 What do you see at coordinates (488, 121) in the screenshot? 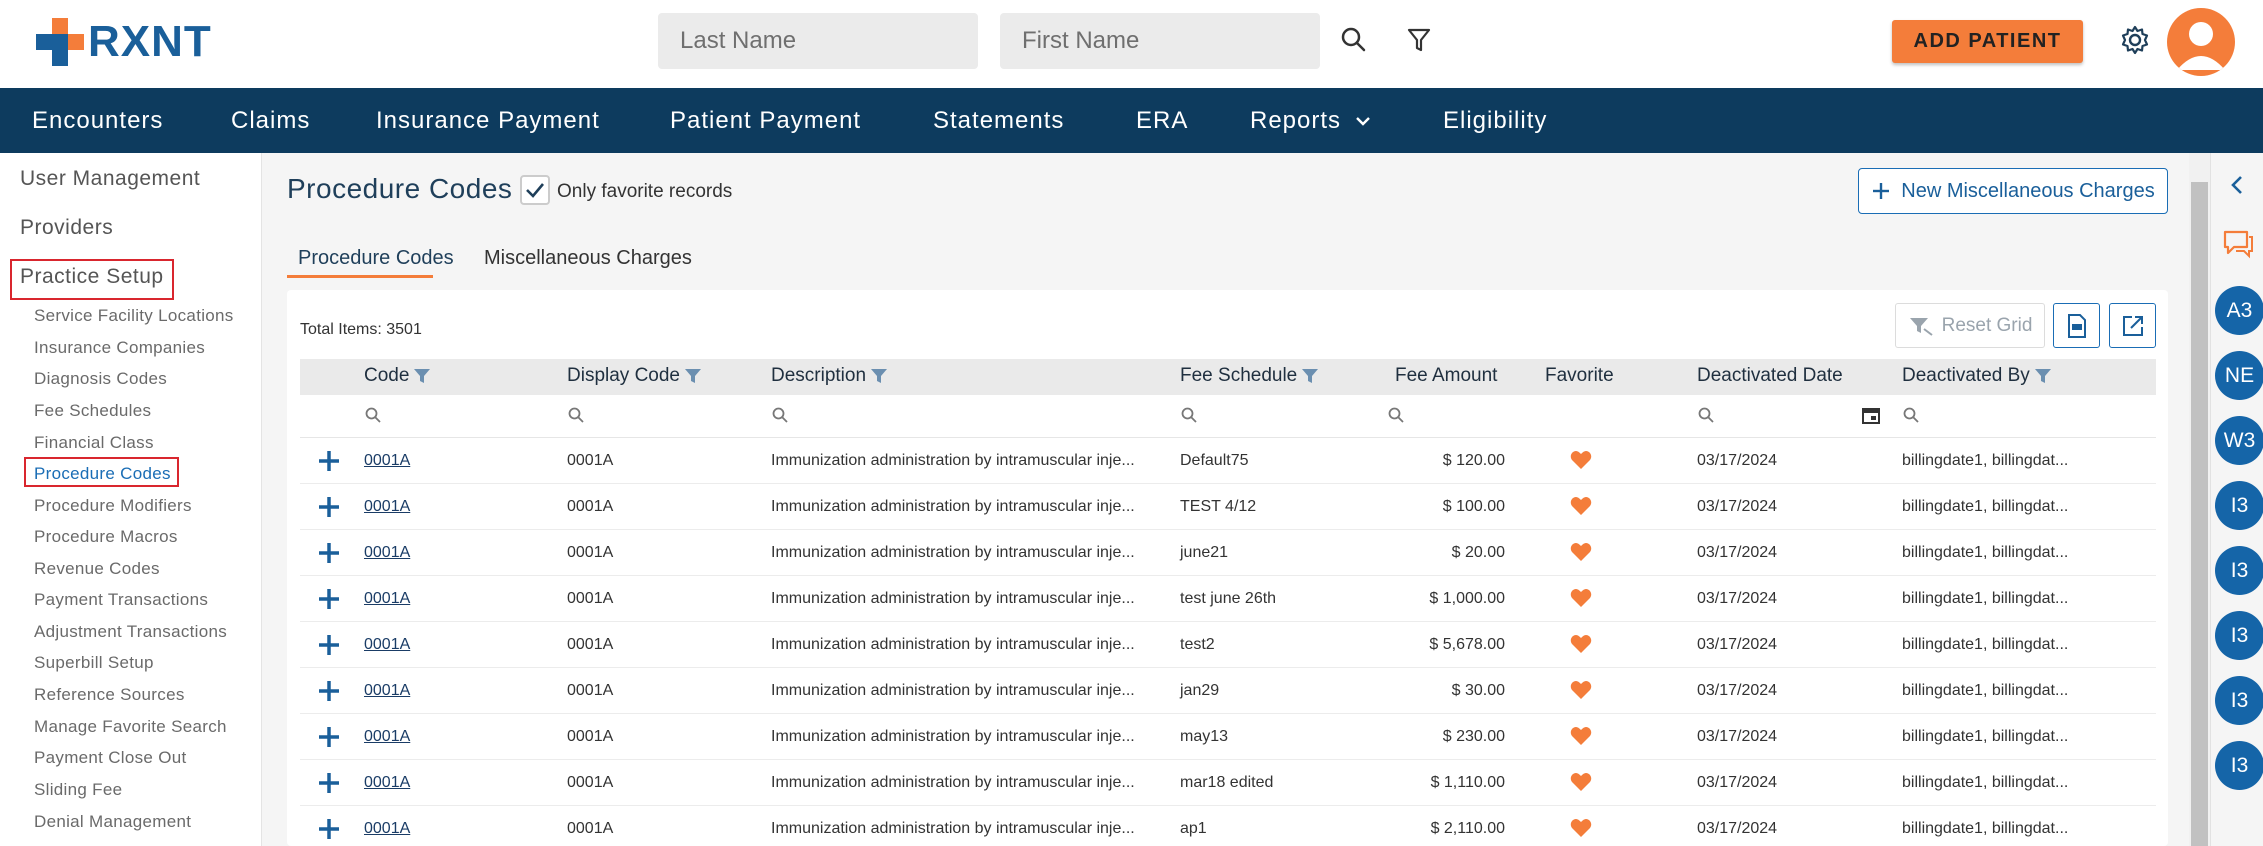
I see `nav-insurance-payment: Insurance Payment` at bounding box center [488, 121].